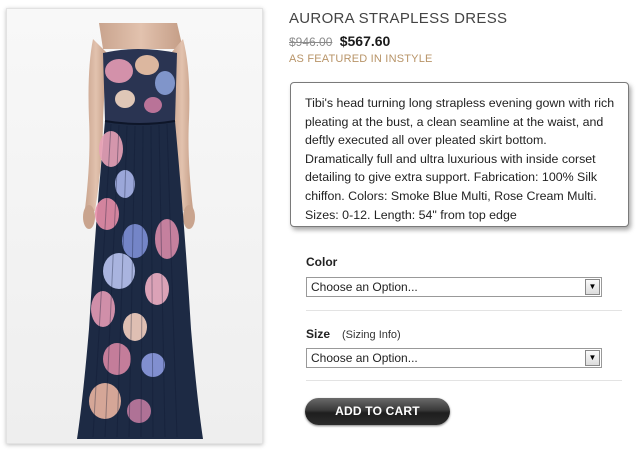 This screenshot has width=640, height=452. I want to click on sizing-info-link: (Sizing Info), so click(371, 335).